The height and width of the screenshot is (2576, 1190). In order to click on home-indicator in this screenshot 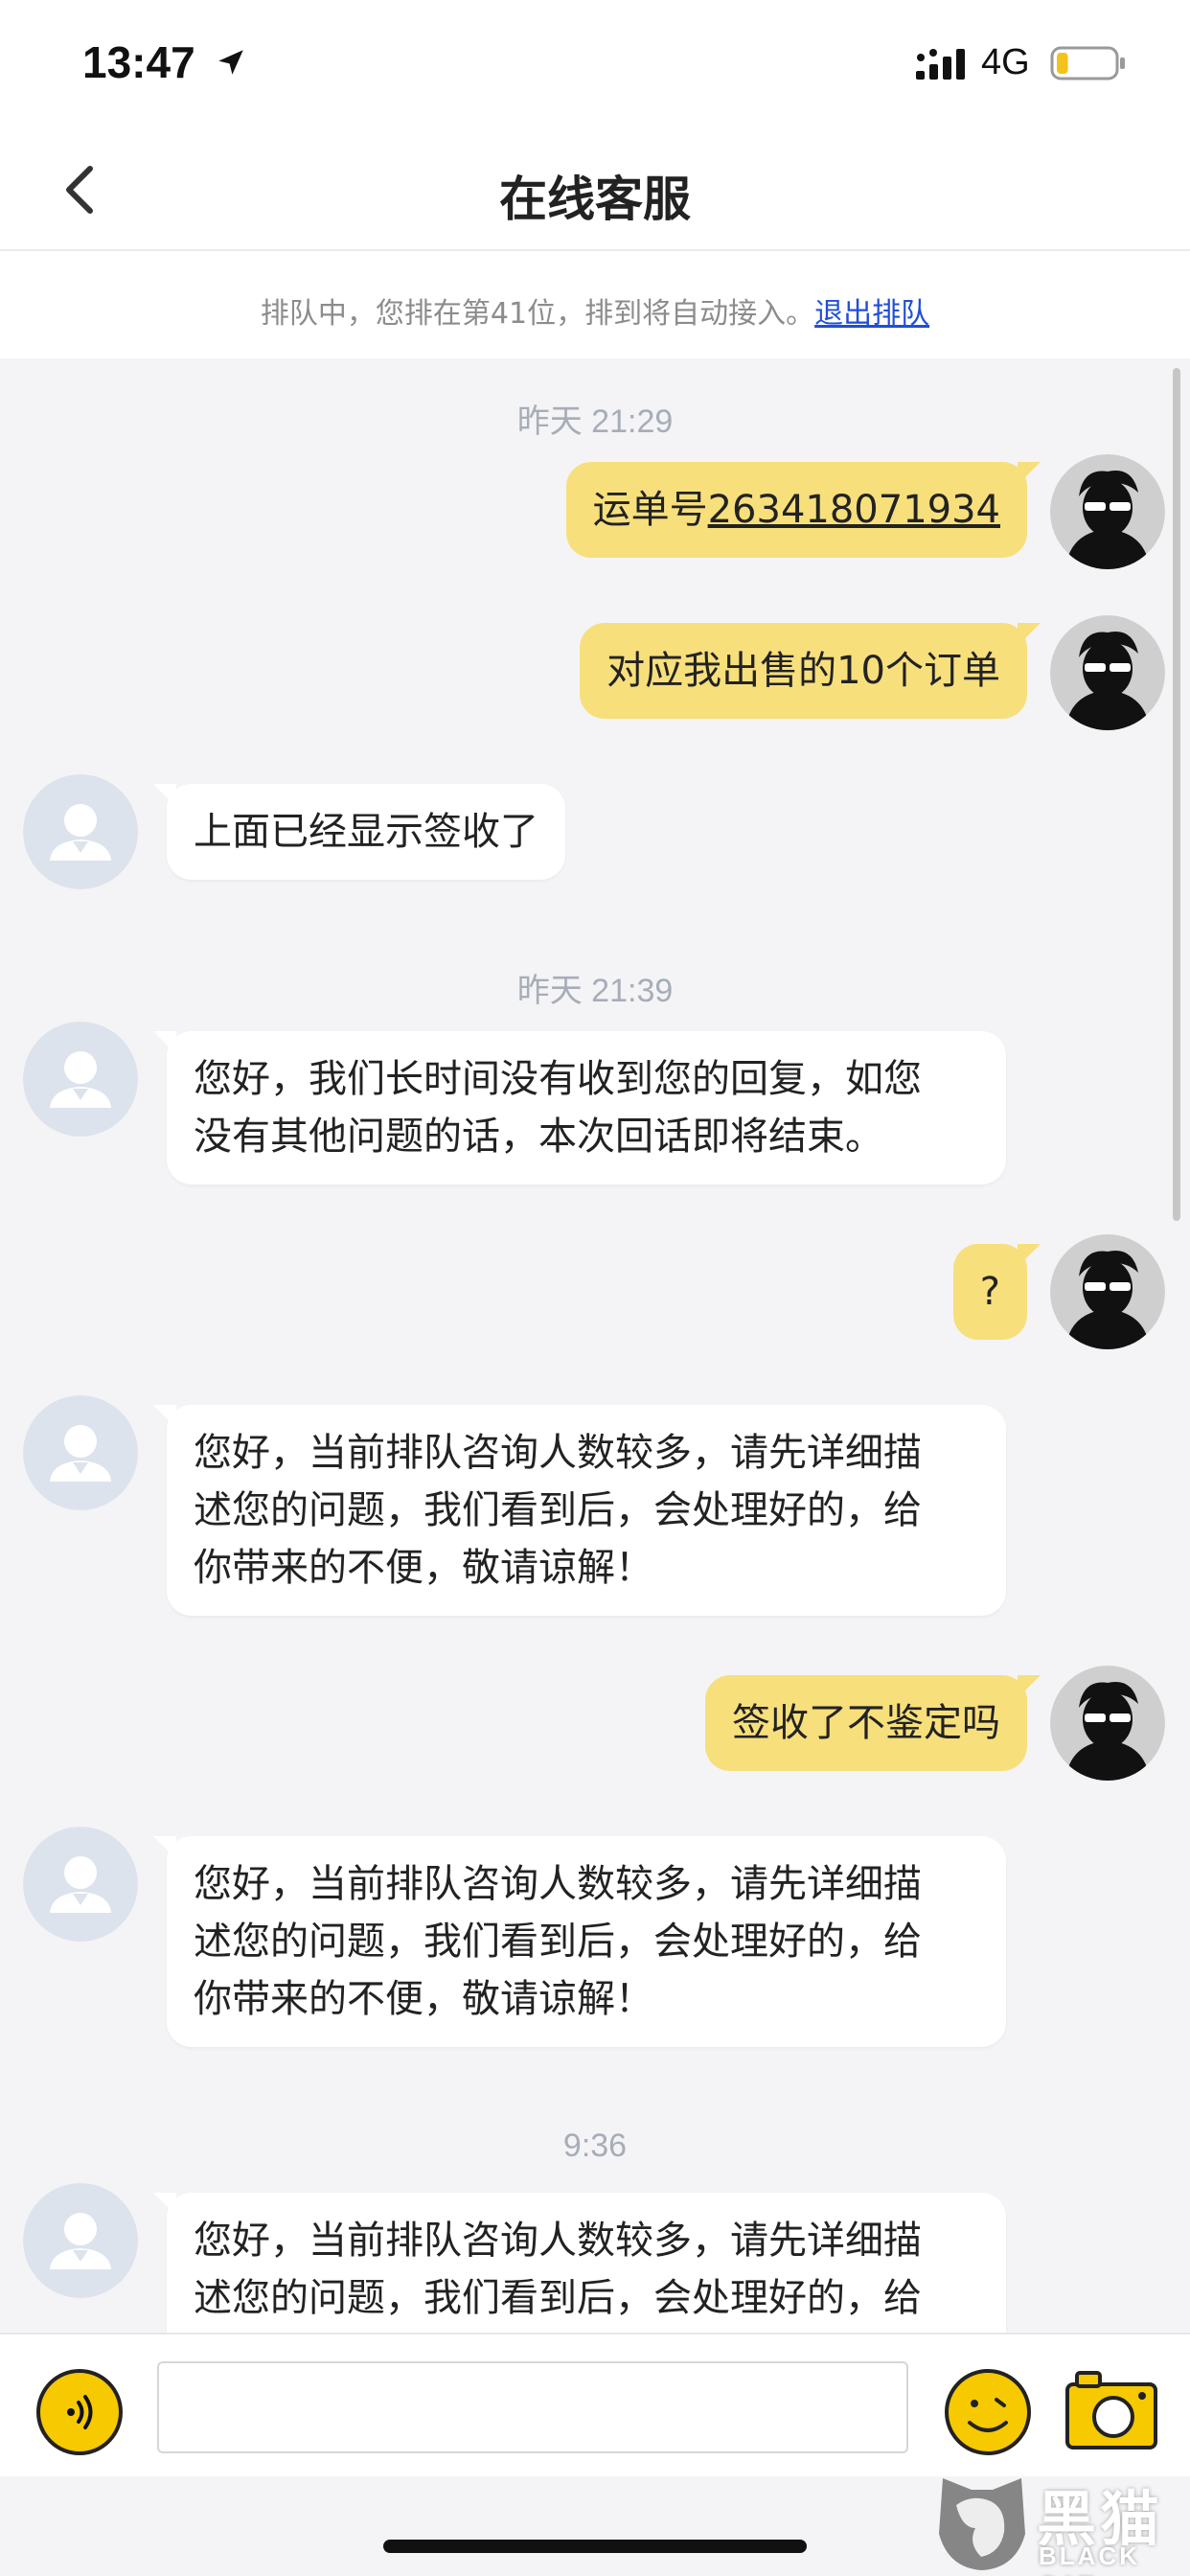, I will do `click(595, 2546)`.